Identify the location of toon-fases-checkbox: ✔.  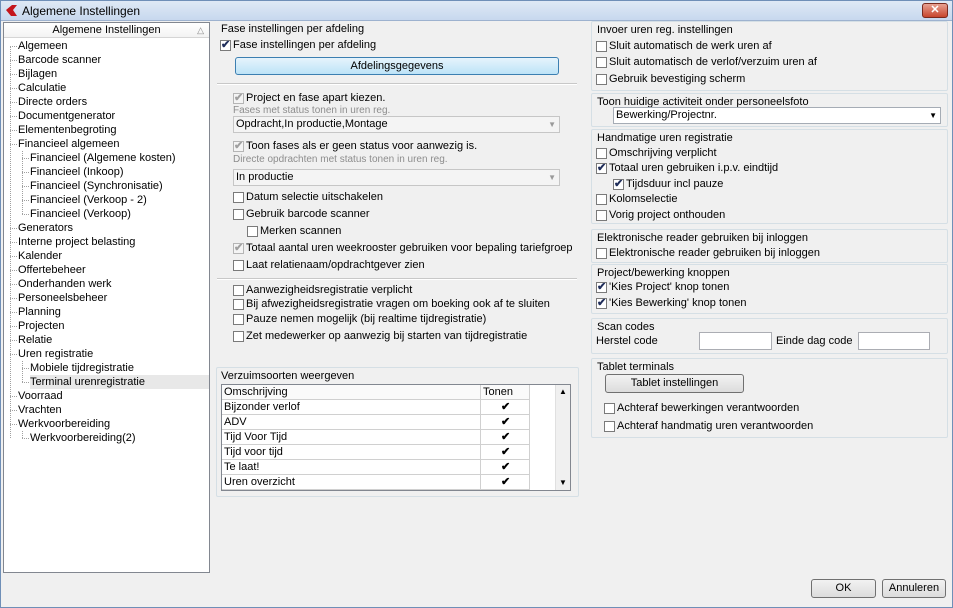
(238, 146).